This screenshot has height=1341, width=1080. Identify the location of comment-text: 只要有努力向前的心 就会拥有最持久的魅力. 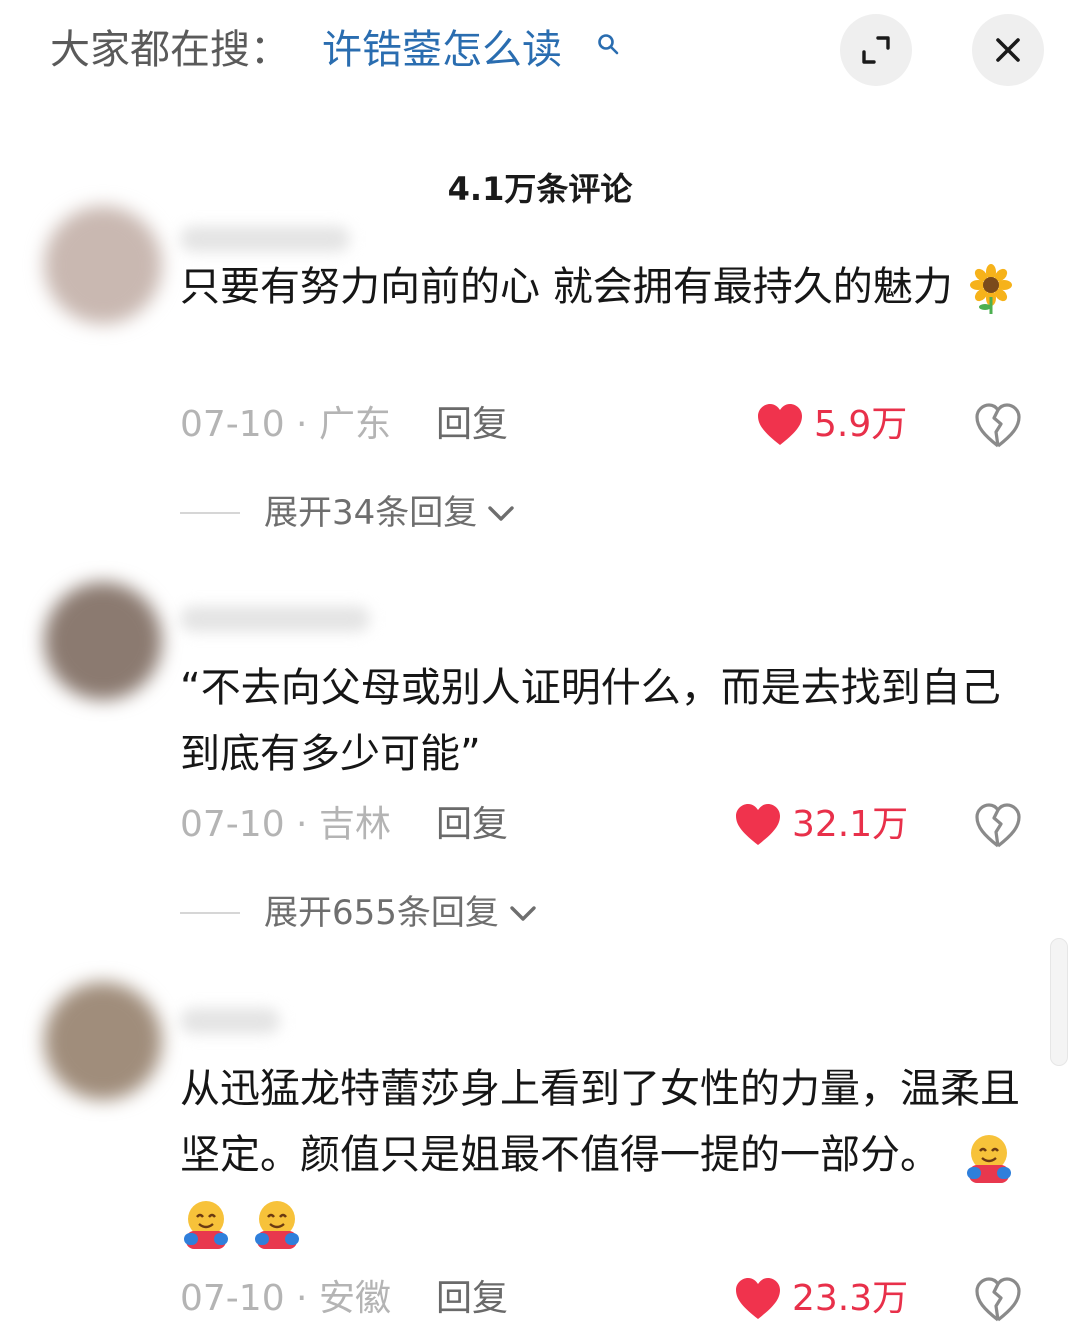
(605, 287).